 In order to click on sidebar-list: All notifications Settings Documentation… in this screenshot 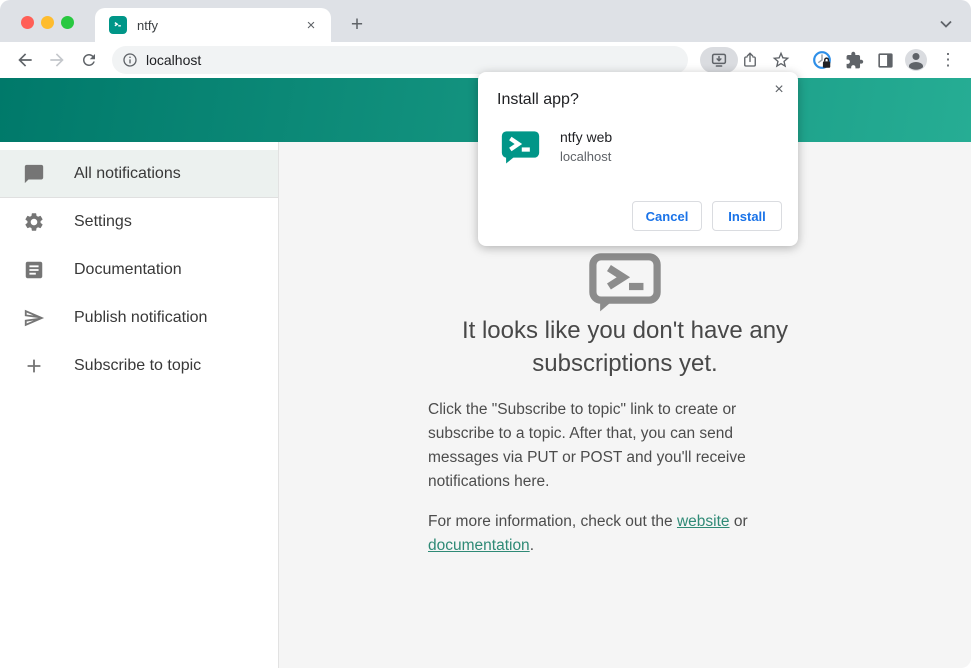, I will do `click(139, 270)`.